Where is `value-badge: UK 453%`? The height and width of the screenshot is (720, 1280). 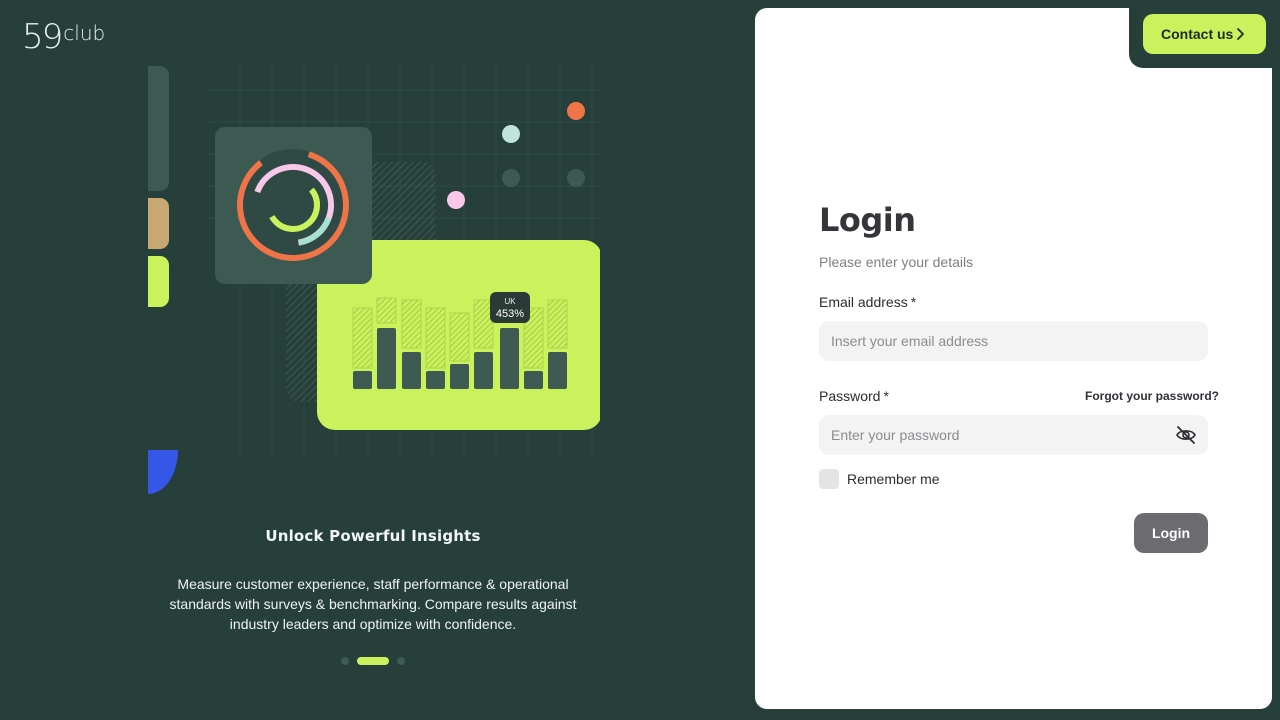 value-badge: UK 453% is located at coordinates (510, 307).